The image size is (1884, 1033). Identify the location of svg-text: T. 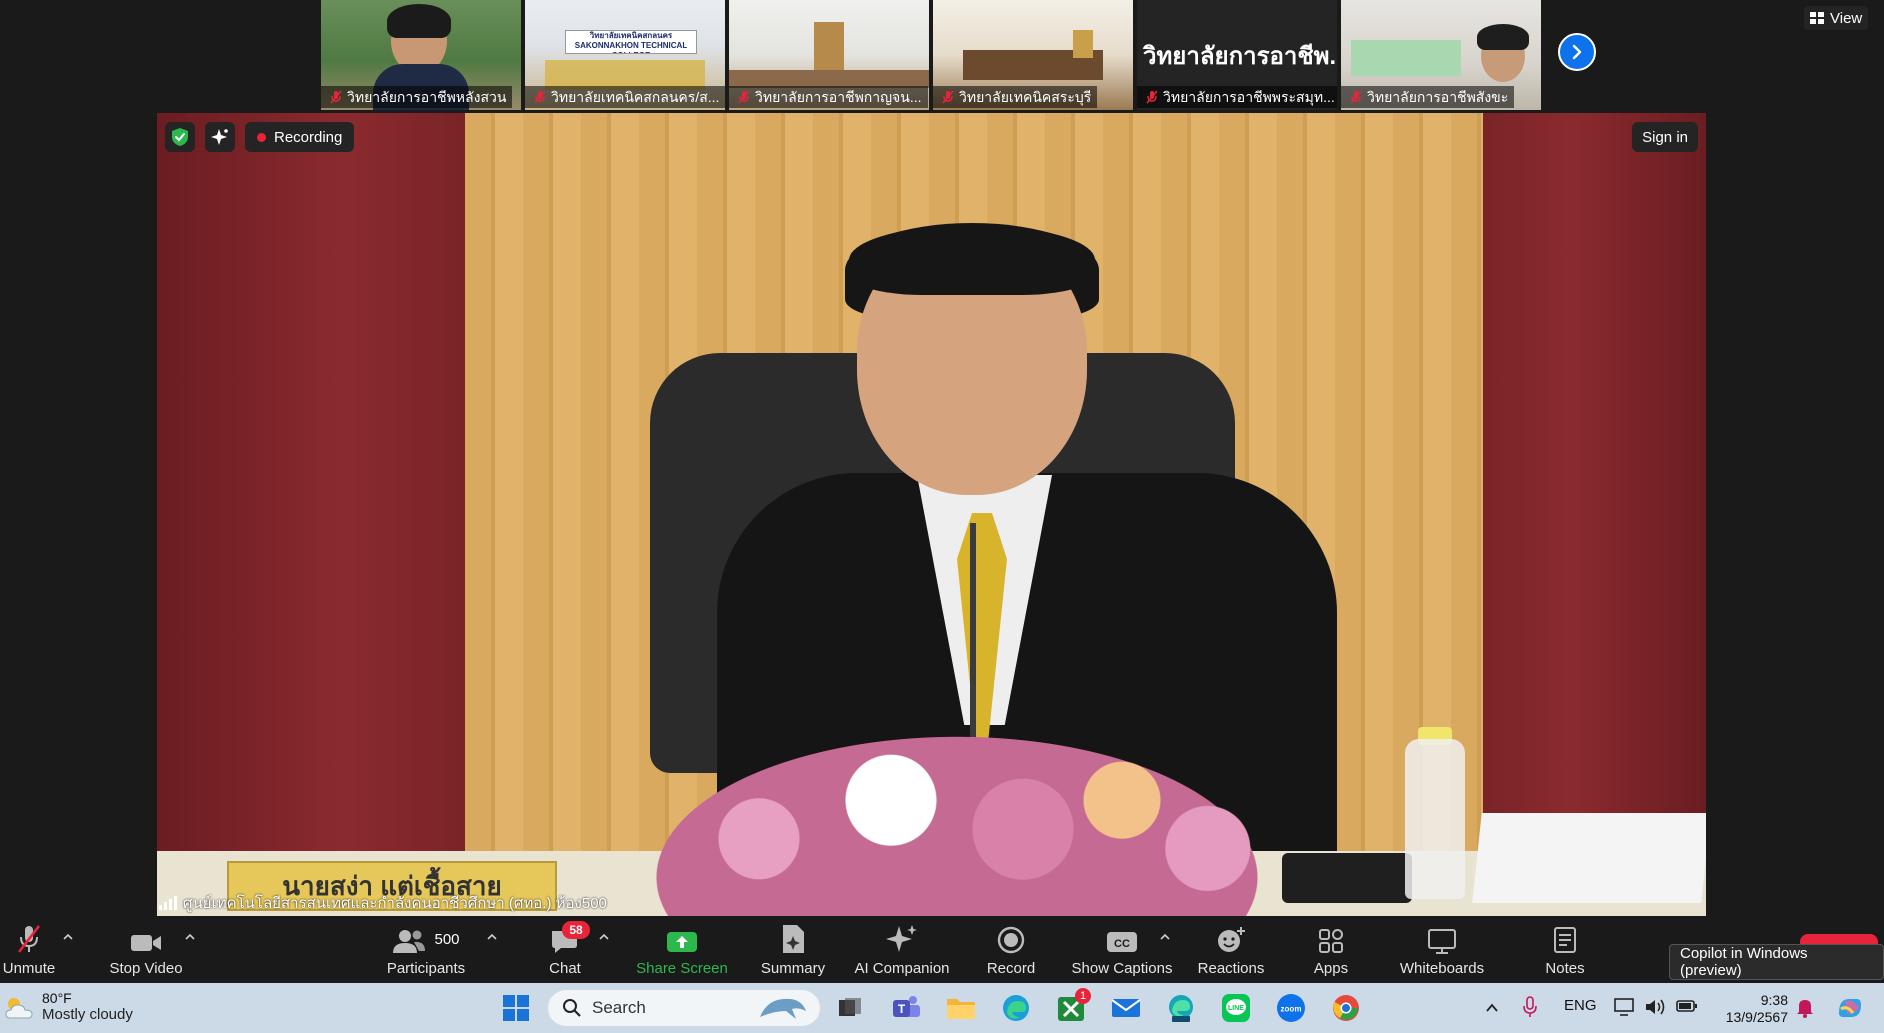
(902, 1009).